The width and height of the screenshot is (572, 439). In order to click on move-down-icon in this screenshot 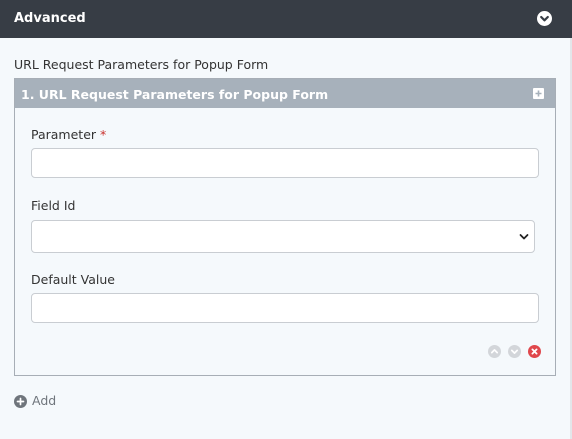, I will do `click(514, 351)`.